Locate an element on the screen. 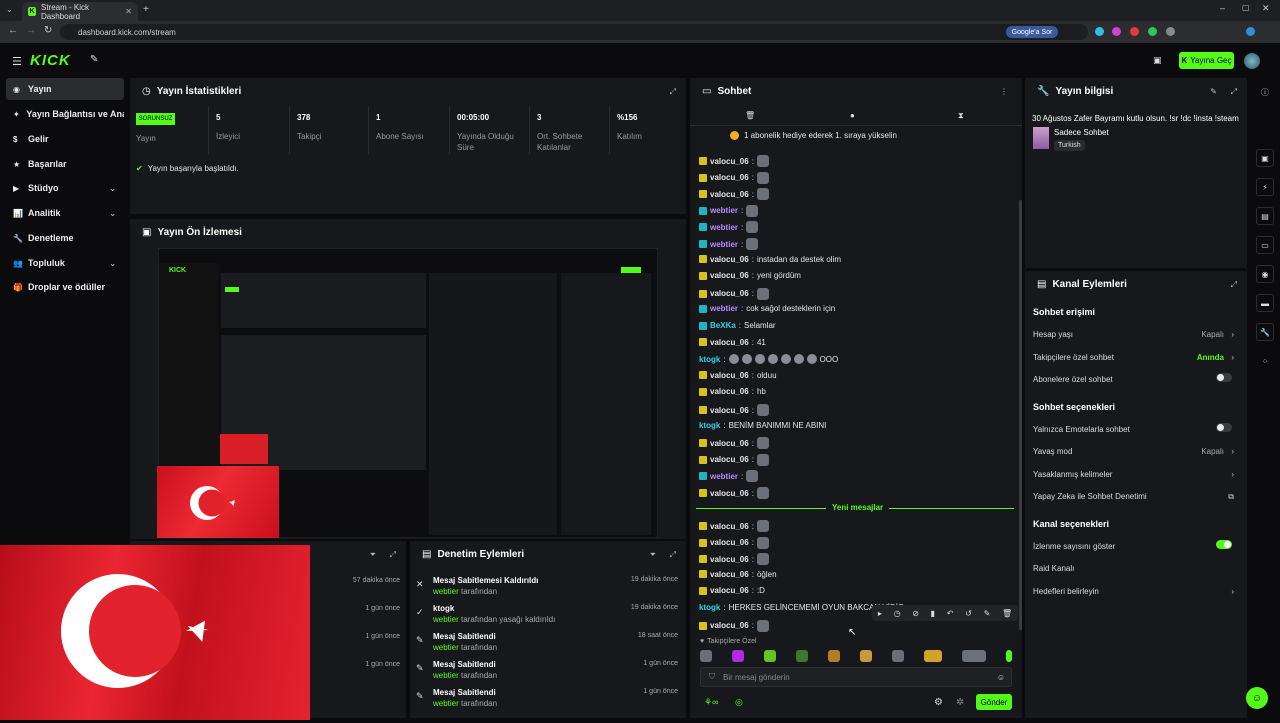 The width and height of the screenshot is (1280, 723). undo-icon: ↺ is located at coordinates (968, 613).